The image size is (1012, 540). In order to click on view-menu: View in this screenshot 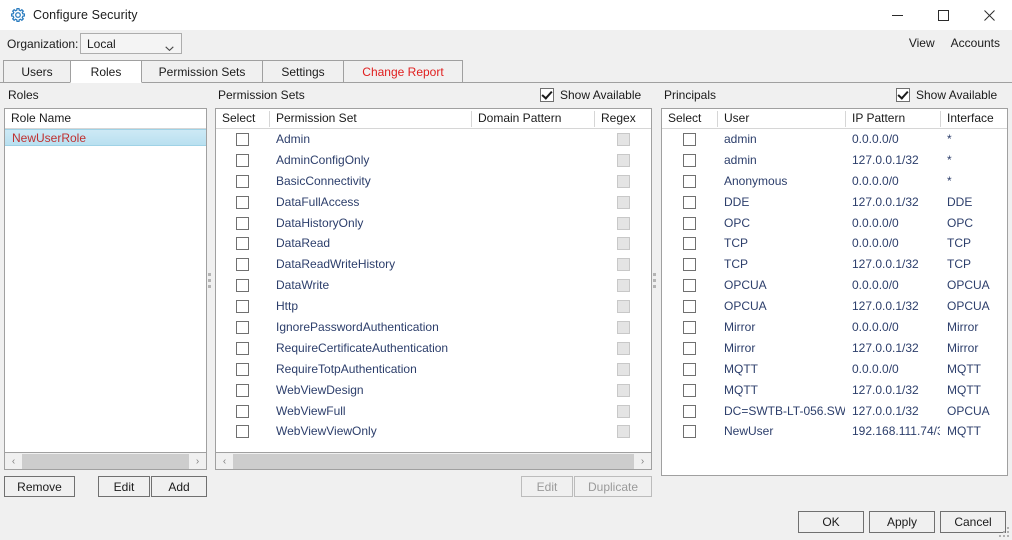, I will do `click(922, 43)`.